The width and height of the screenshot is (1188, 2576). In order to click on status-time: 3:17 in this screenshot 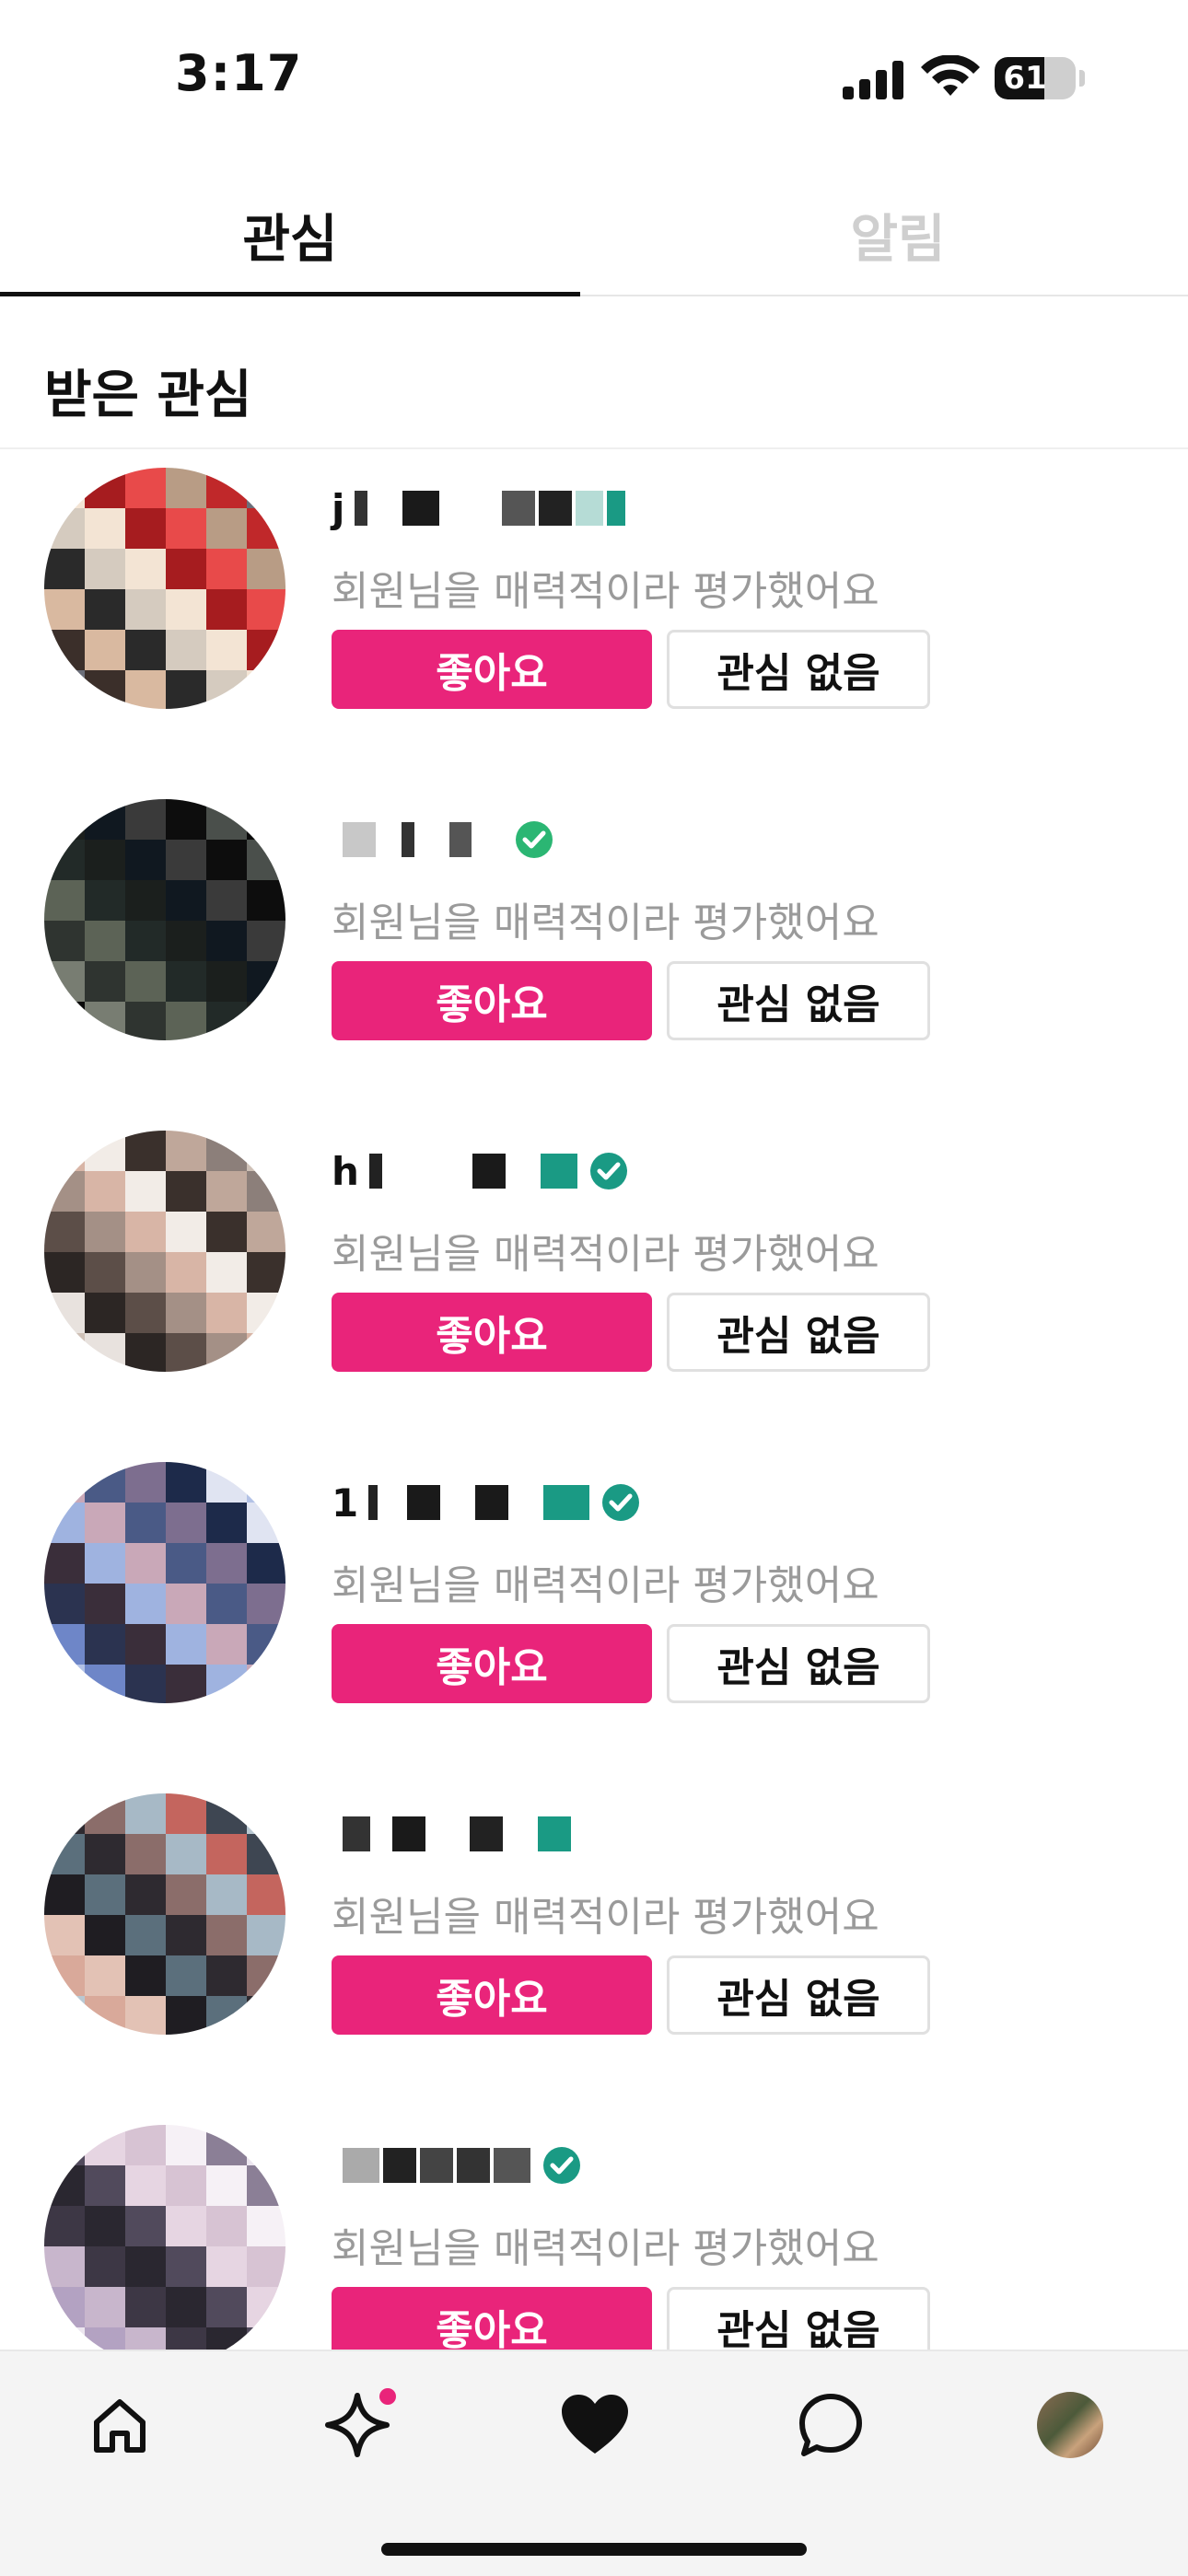, I will do `click(239, 73)`.